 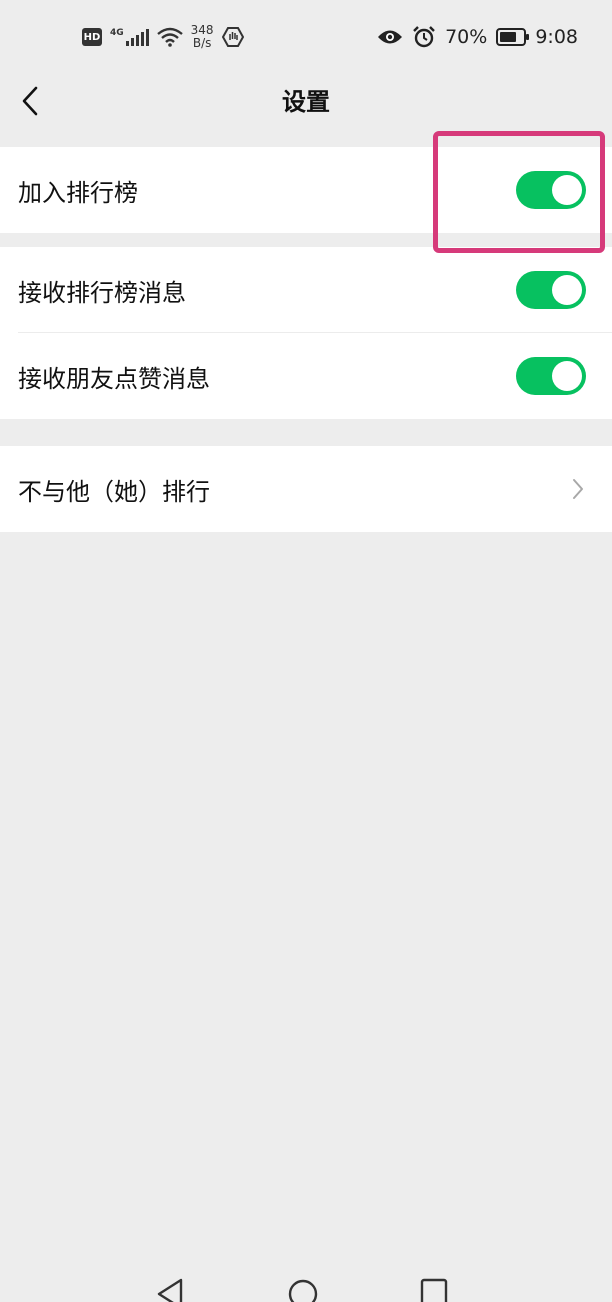 I want to click on wifi-icon, so click(x=169, y=37).